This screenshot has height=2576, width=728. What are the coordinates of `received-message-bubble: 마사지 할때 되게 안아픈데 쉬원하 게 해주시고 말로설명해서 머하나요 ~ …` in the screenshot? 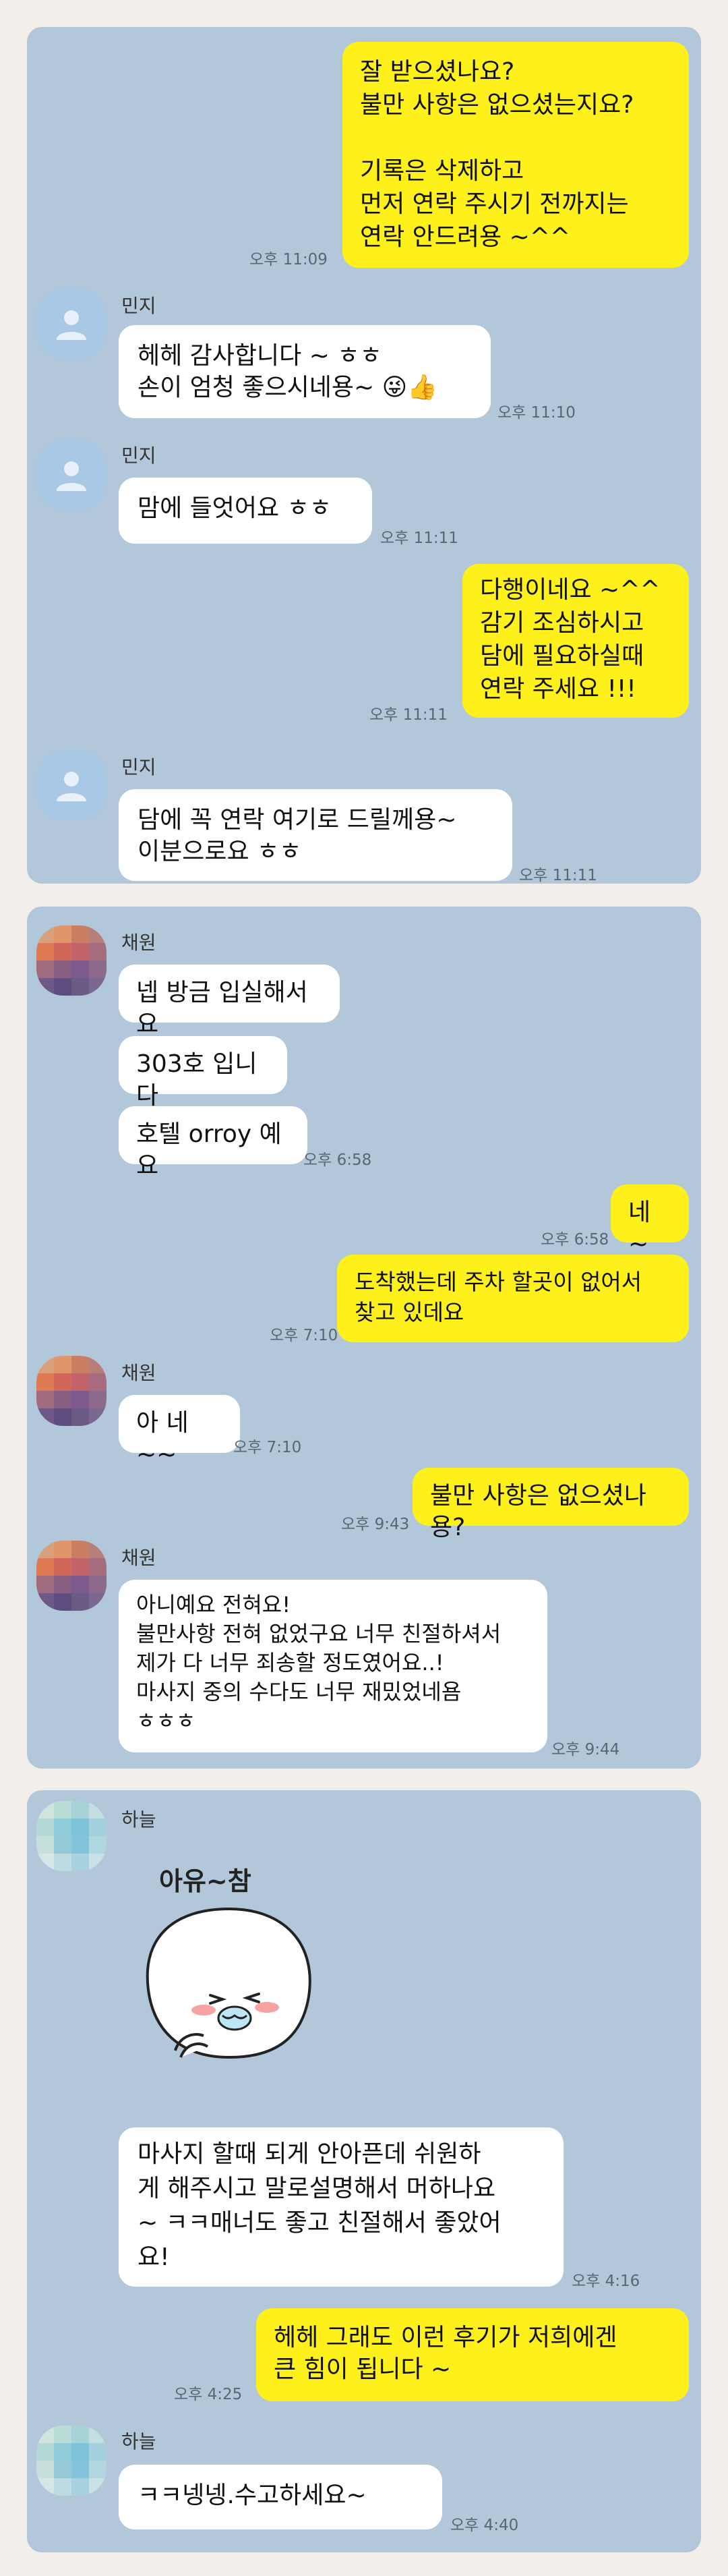 It's located at (341, 2207).